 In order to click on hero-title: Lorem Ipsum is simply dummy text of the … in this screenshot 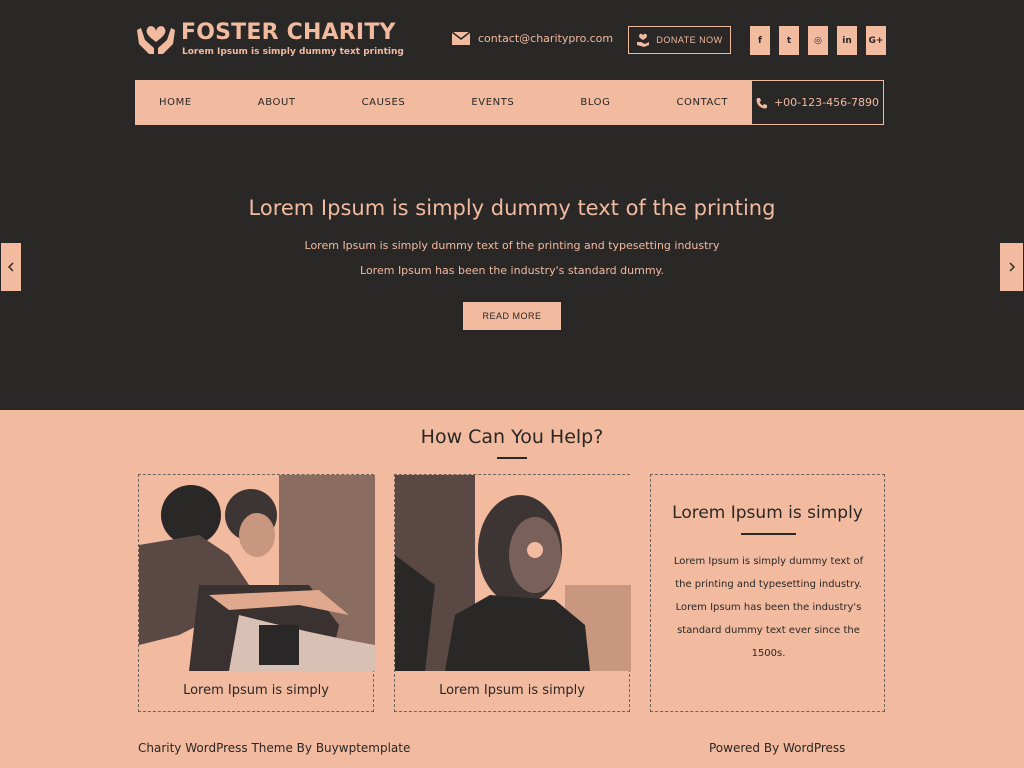, I will do `click(512, 208)`.